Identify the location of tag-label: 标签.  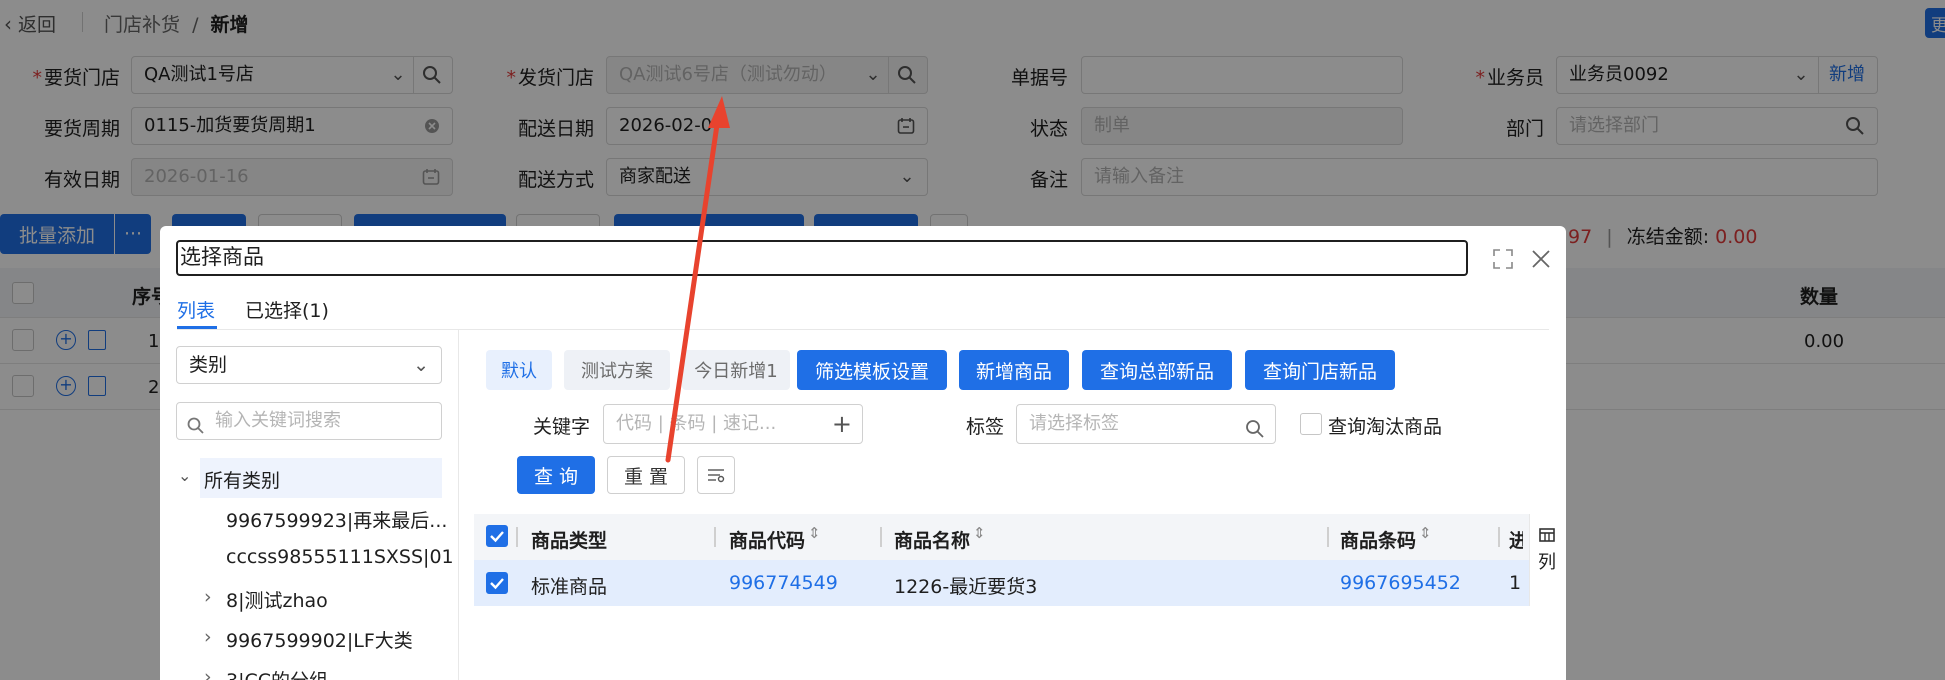
(985, 427).